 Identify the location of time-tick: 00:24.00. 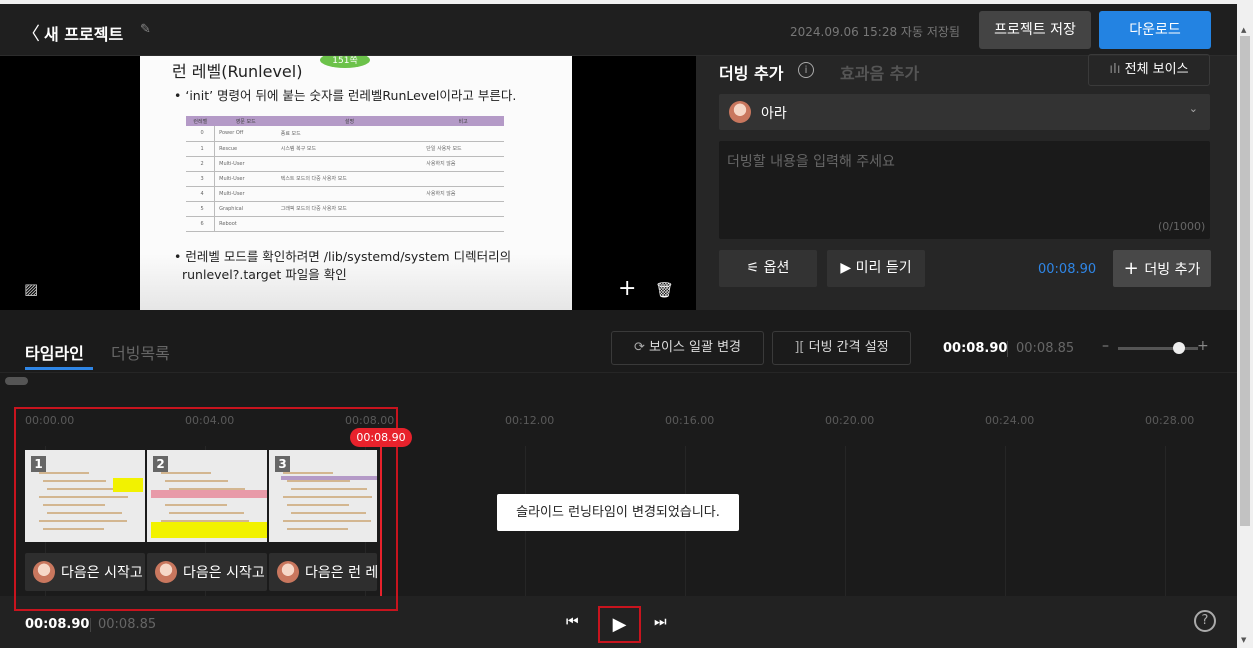
(1010, 420).